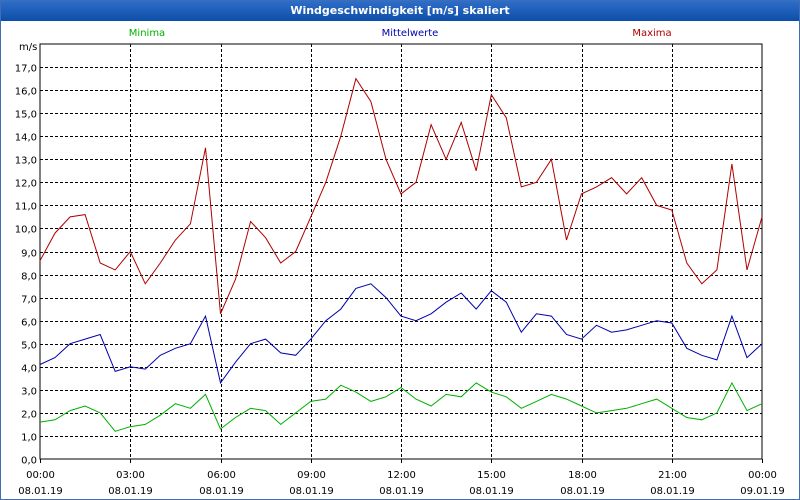 The width and height of the screenshot is (800, 500). I want to click on x-tick-time: 18:00, so click(582, 475).